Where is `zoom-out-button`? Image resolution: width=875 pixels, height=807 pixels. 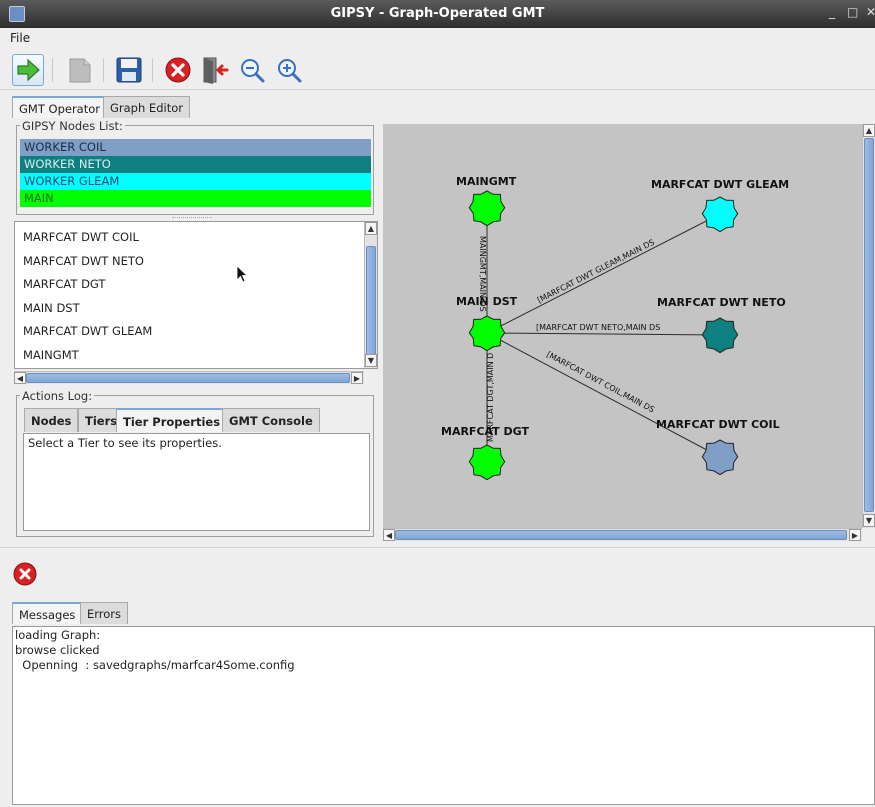 zoom-out-button is located at coordinates (252, 70).